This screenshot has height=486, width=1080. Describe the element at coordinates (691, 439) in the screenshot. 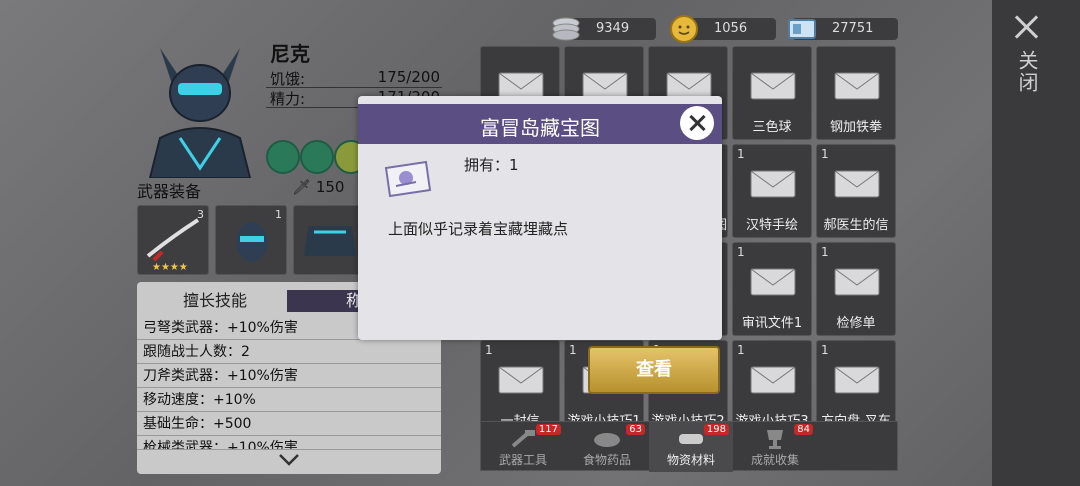

I see `scroll-icon` at that location.